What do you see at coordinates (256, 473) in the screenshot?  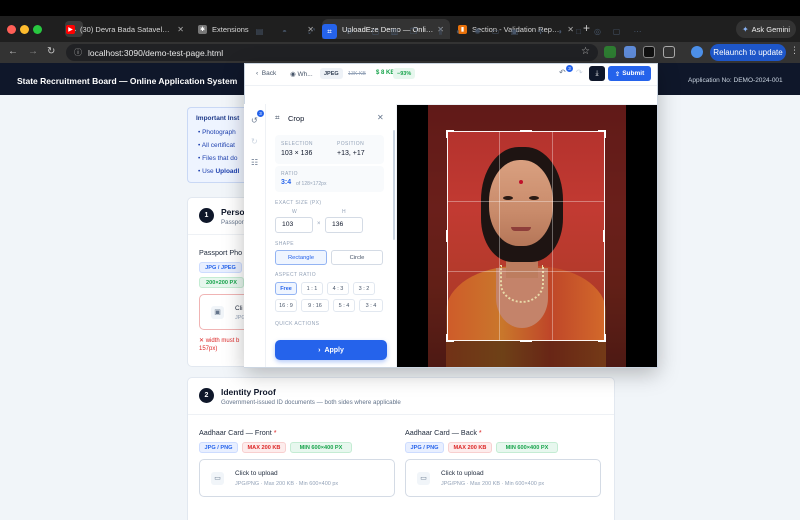 I see `upload-title: Click to upload` at bounding box center [256, 473].